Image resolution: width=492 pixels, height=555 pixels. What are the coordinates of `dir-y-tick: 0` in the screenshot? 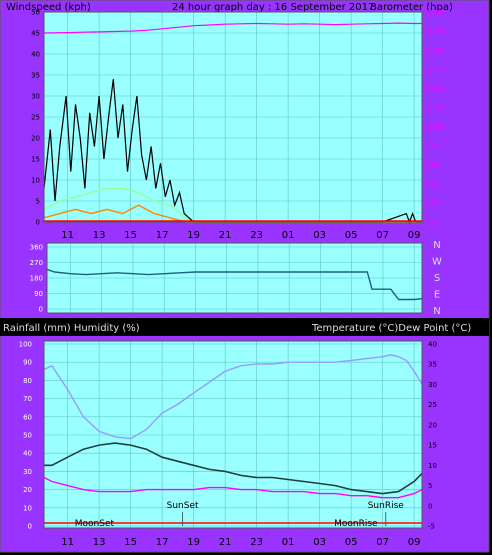 It's located at (41, 310).